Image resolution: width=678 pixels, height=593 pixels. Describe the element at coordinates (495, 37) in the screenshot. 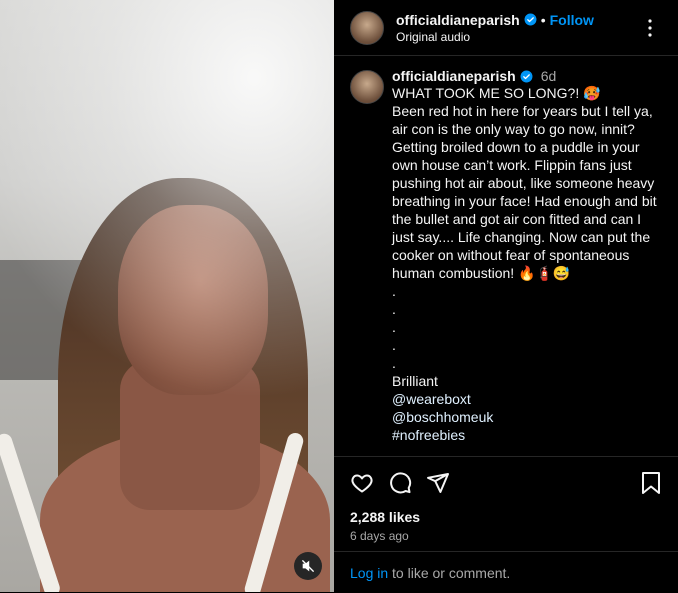

I see `audio-link: Original audio` at that location.